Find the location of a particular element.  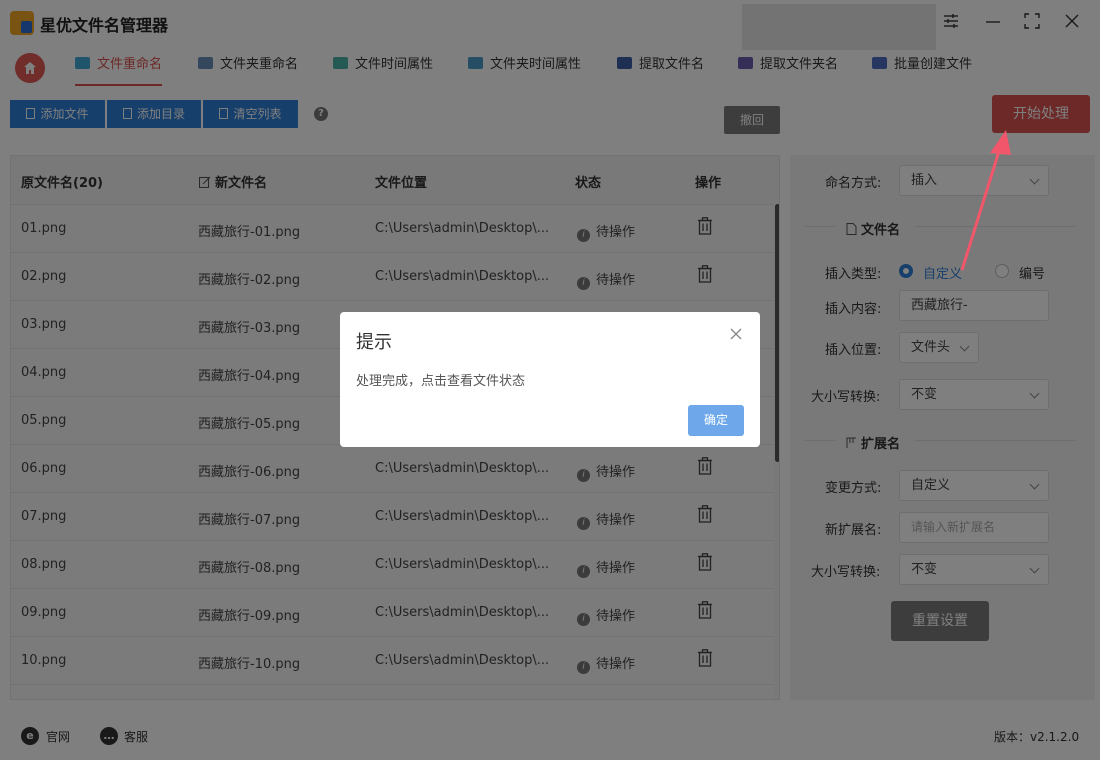

annotation-arrow is located at coordinates (985, 200).